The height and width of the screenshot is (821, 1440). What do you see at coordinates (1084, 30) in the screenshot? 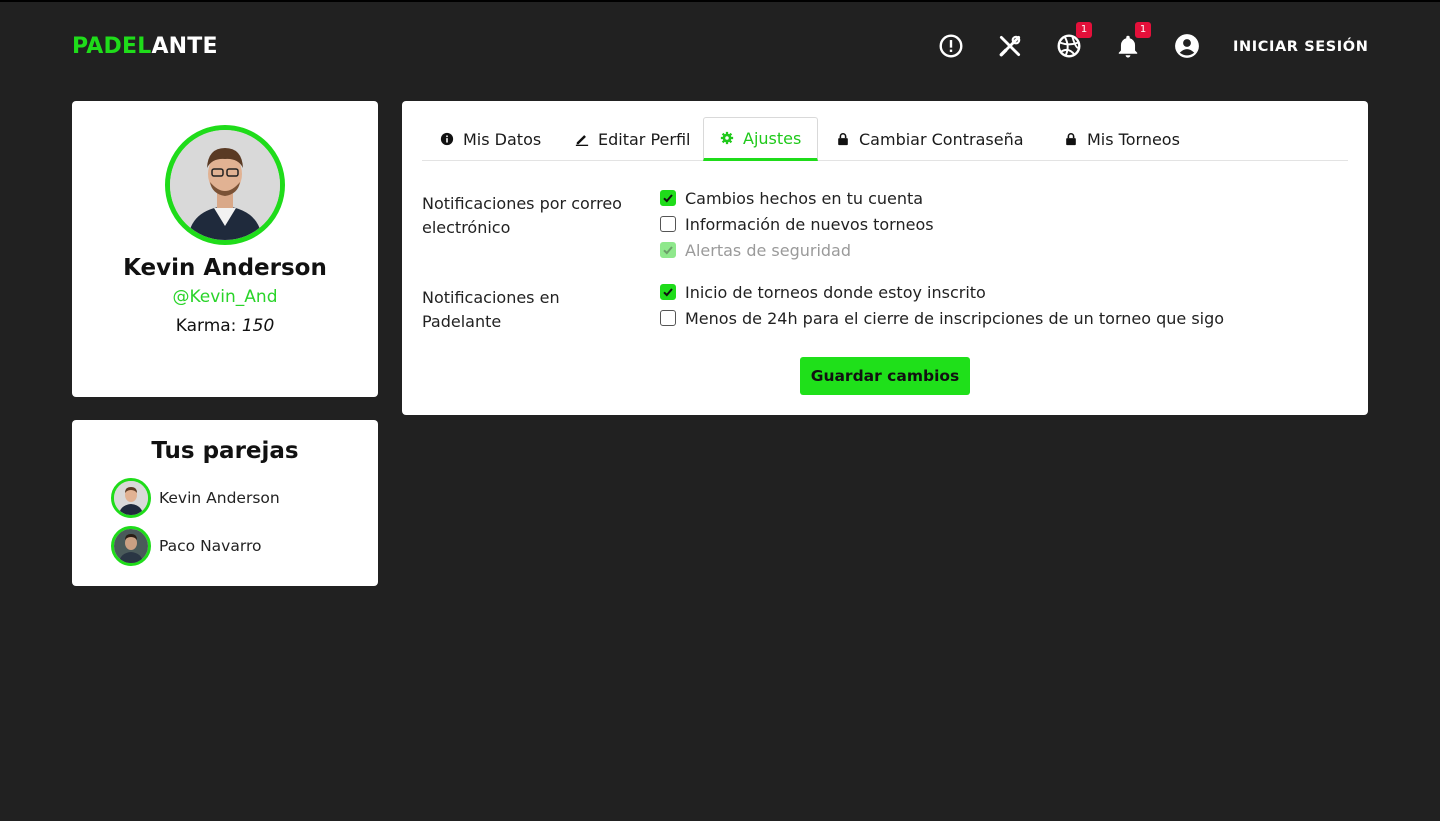
I see `ball-badge: 1` at bounding box center [1084, 30].